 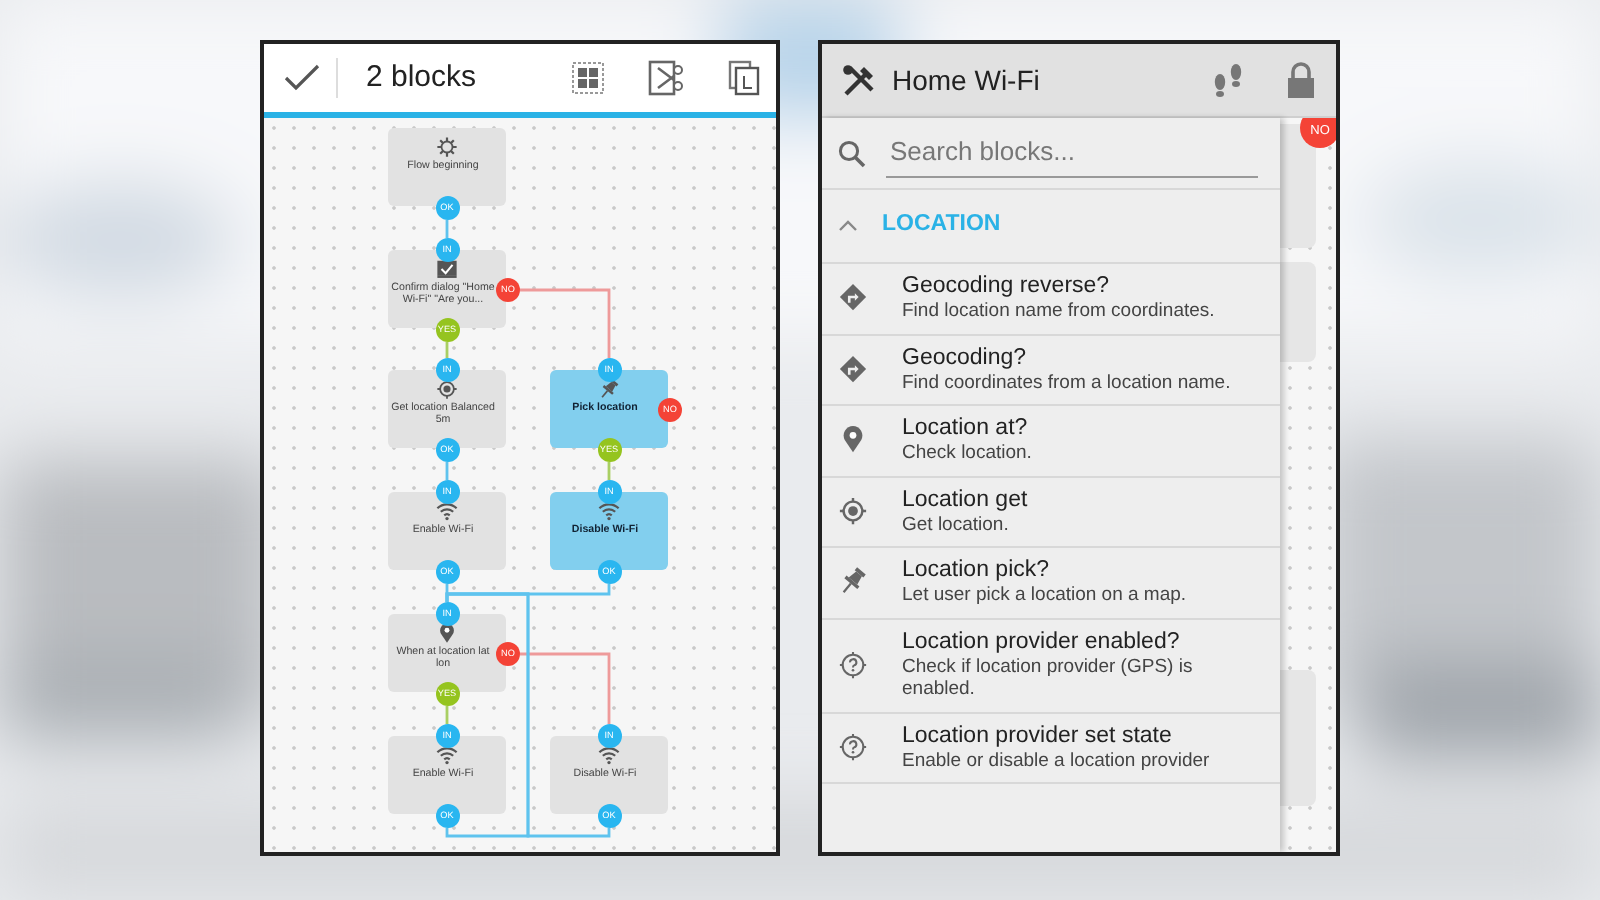 I want to click on caret-icon, so click(x=848, y=226).